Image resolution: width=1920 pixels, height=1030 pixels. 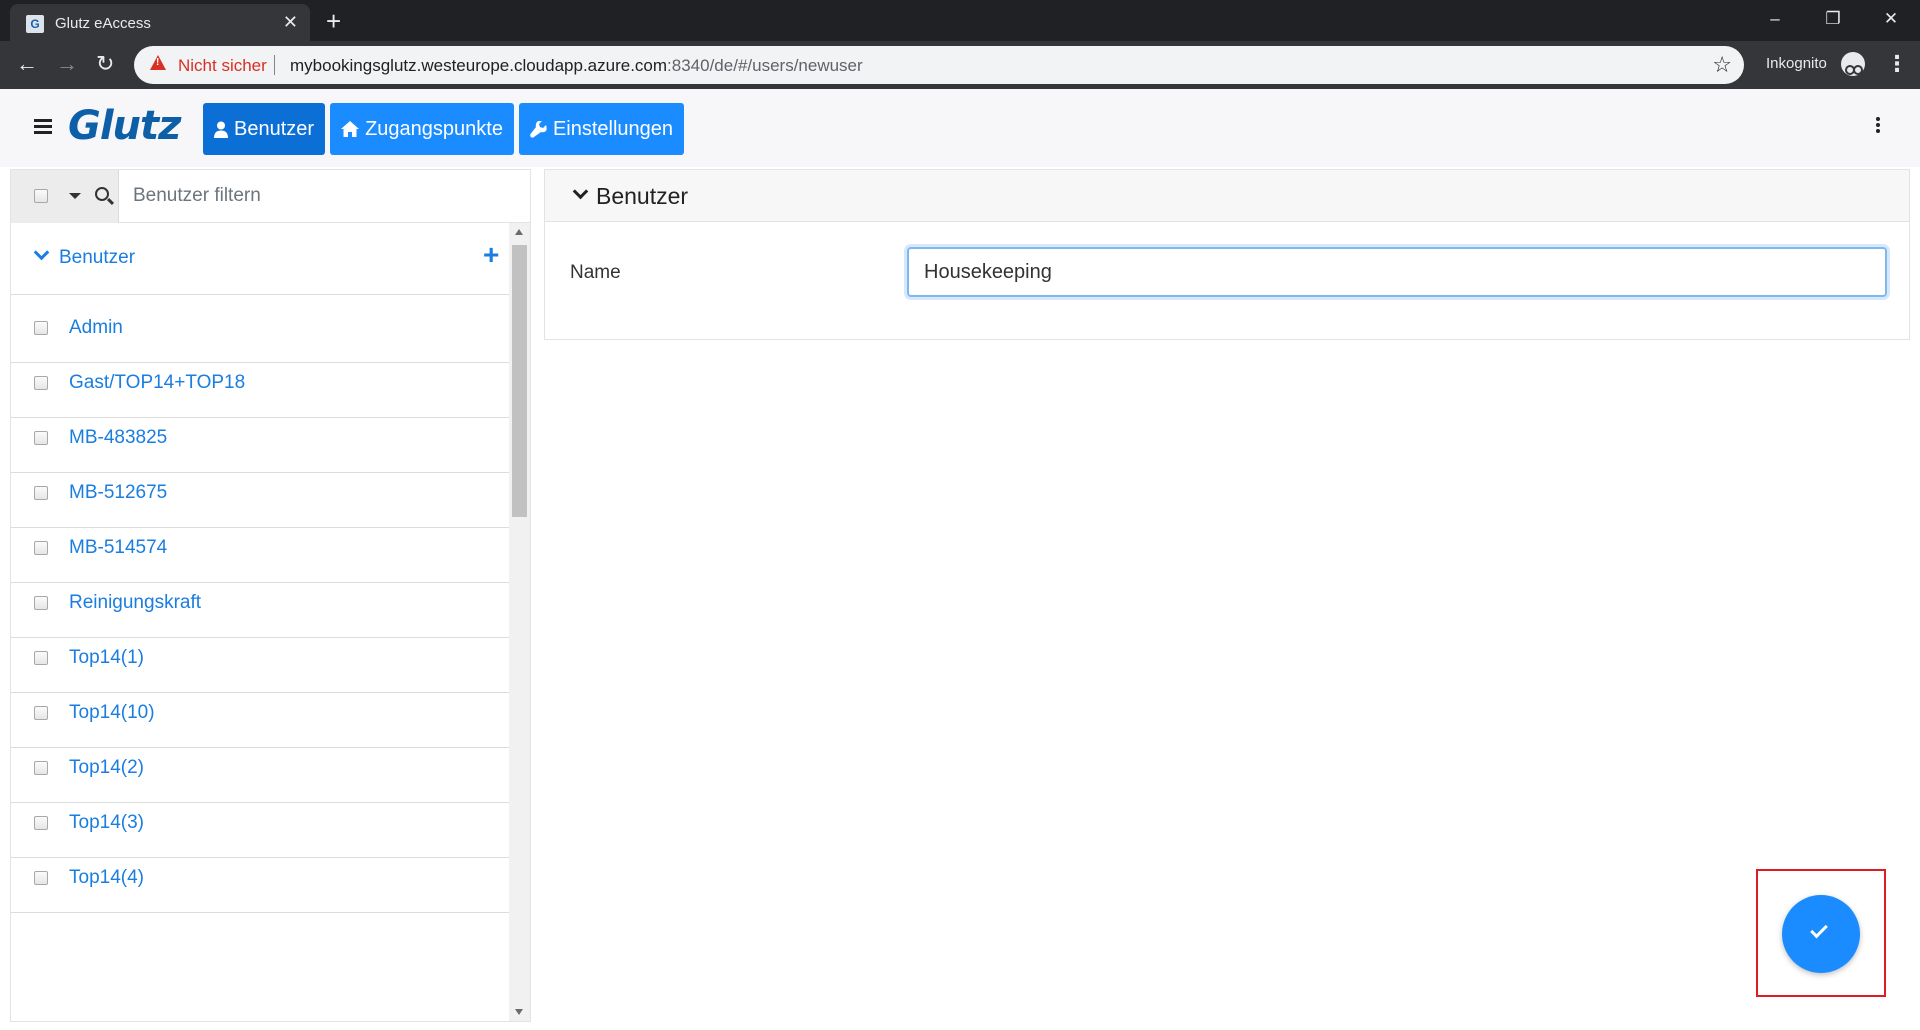 What do you see at coordinates (538, 129) in the screenshot?
I see `wrench-icon` at bounding box center [538, 129].